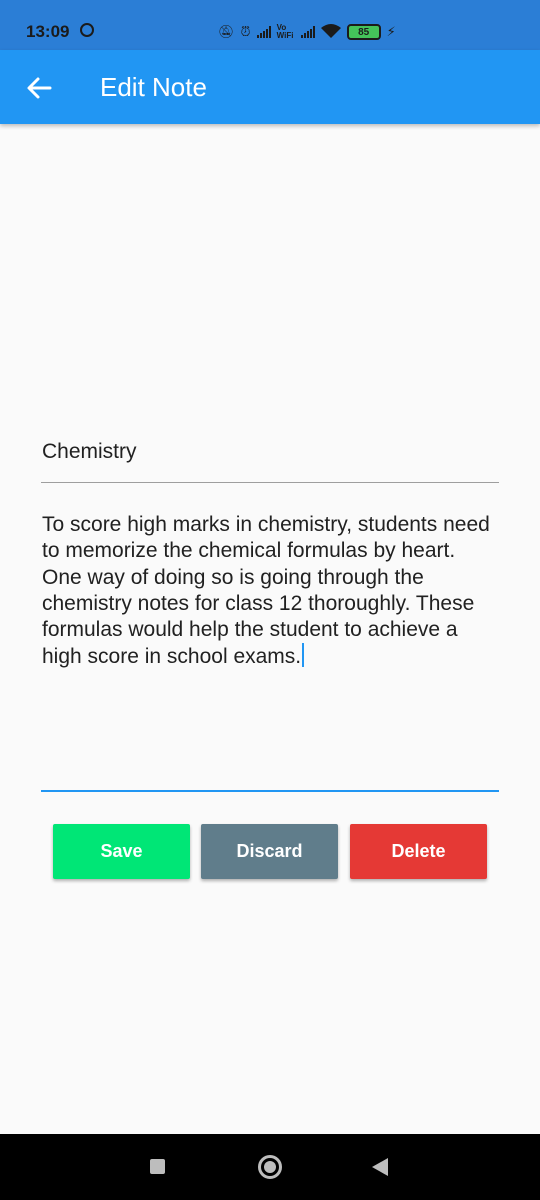  I want to click on status-icons: 🔕︎ ⏰︎ Vo WiFi 85 ⚡︎, so click(307, 32).